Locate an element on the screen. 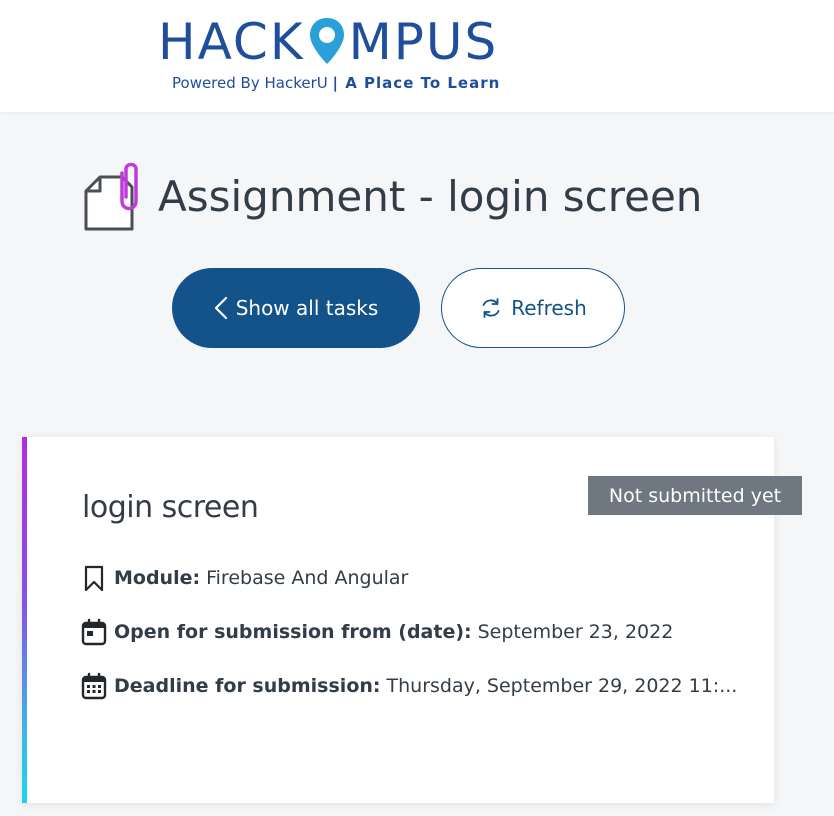  logo-left-text: HACK is located at coordinates (231, 42).